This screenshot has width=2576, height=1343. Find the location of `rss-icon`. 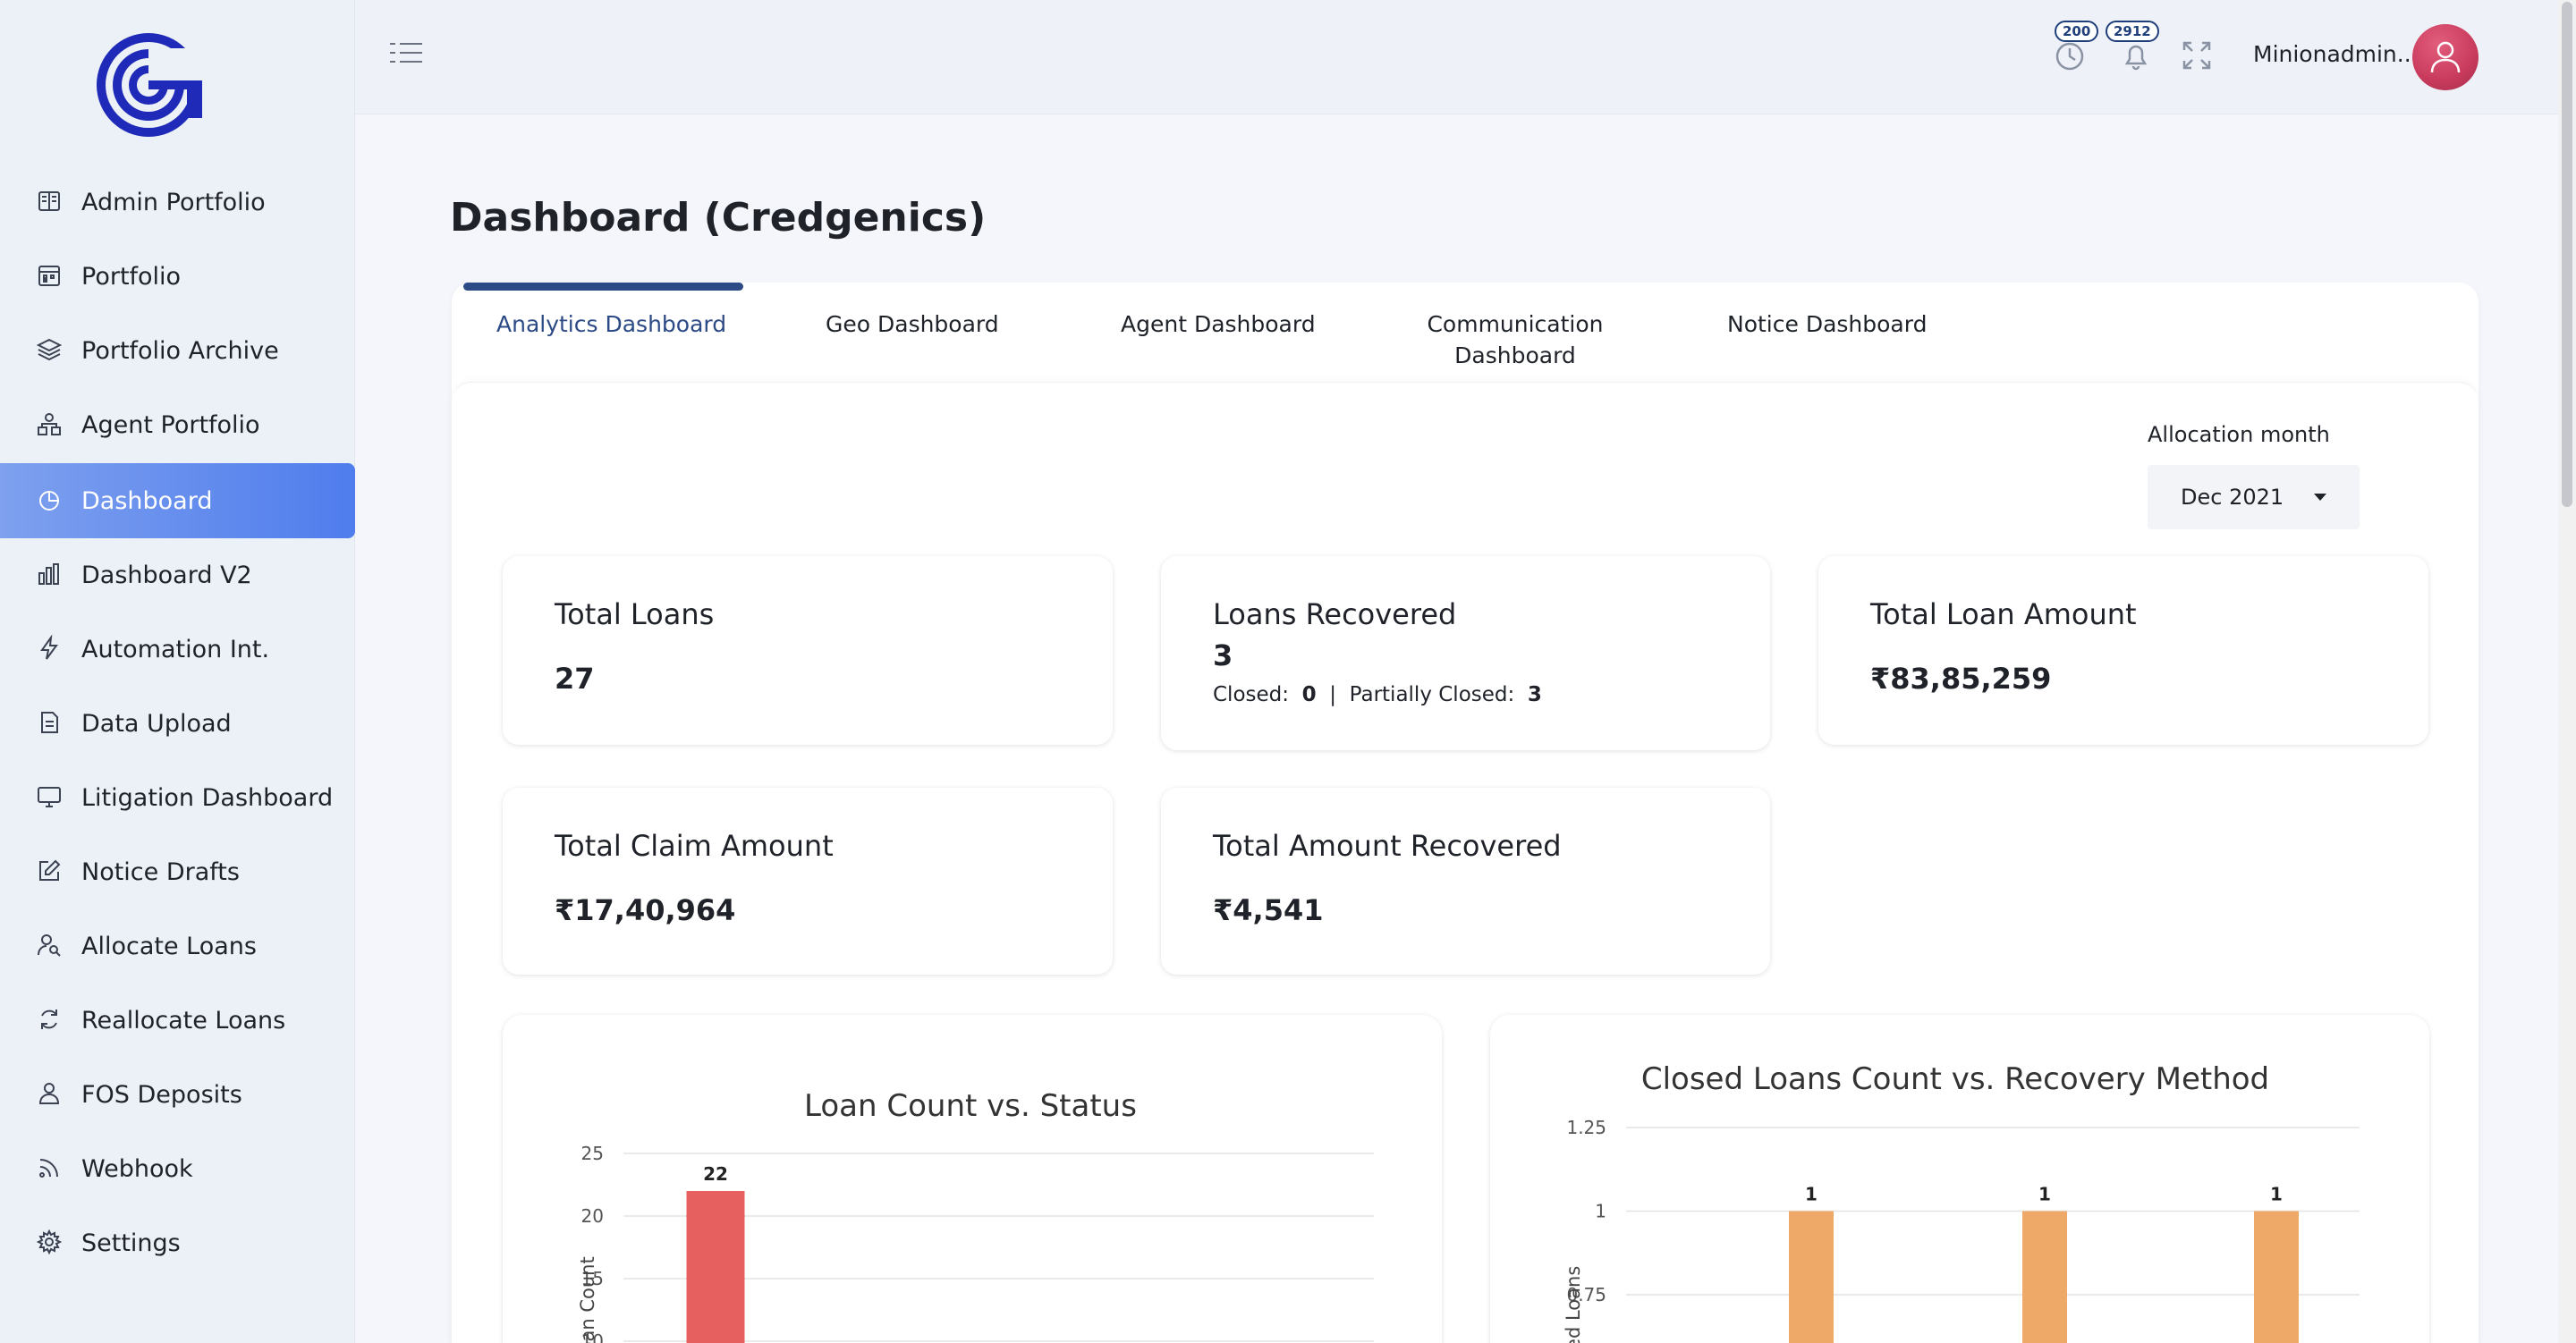

rss-icon is located at coordinates (49, 1167).